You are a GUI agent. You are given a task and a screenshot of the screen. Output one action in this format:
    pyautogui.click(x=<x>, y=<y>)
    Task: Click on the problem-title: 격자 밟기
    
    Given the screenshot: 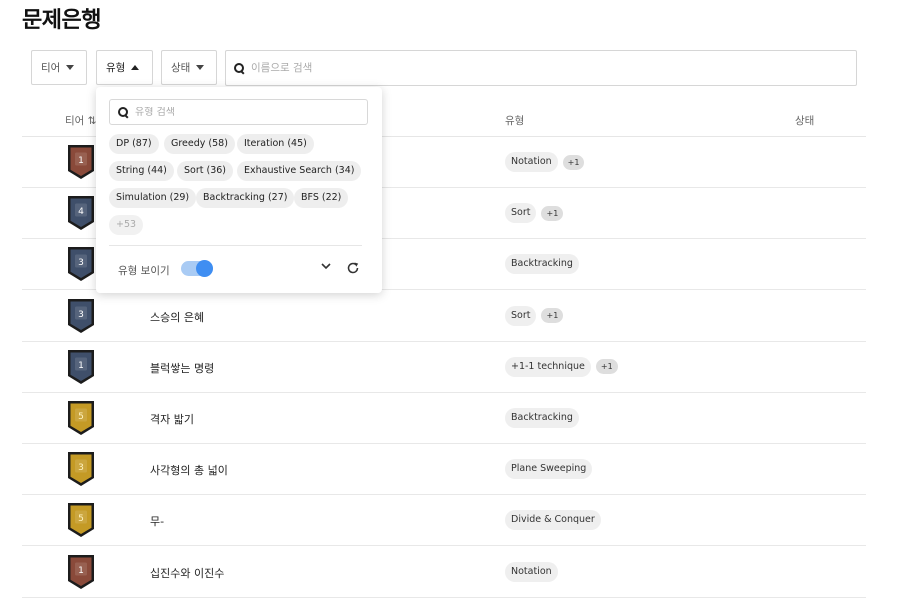 What is the action you would take?
    pyautogui.click(x=172, y=419)
    